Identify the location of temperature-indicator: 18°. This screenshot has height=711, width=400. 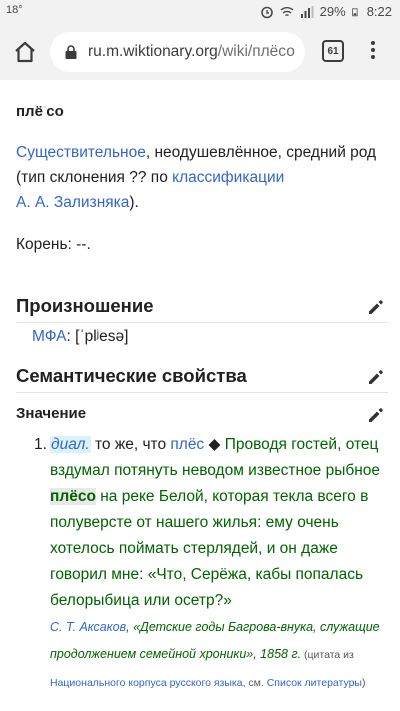
(14, 10).